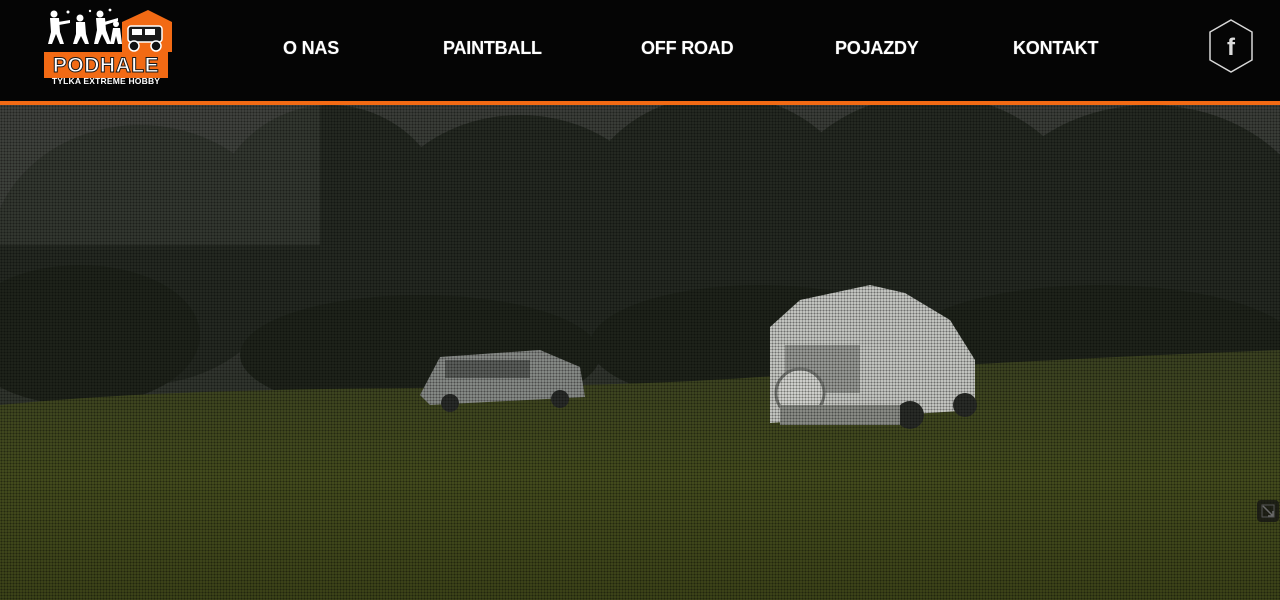  What do you see at coordinates (311, 48) in the screenshot?
I see `nav-item-o-nas: O NAS` at bounding box center [311, 48].